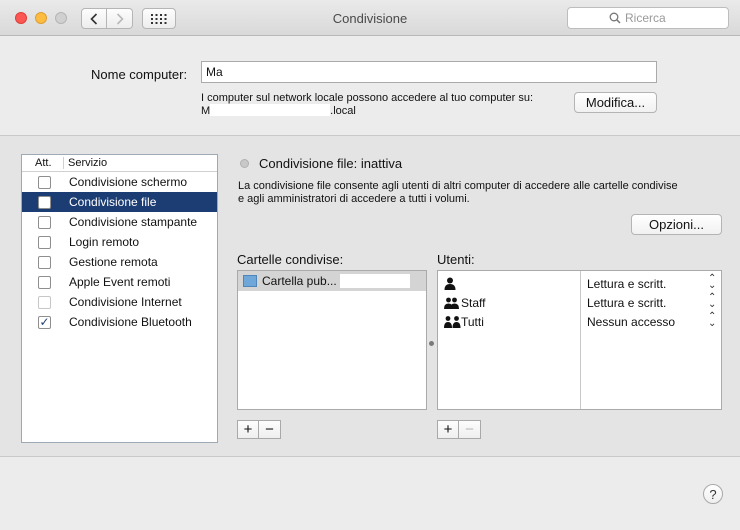  Describe the element at coordinates (448, 429) in the screenshot. I see `add-user-button: +` at that location.